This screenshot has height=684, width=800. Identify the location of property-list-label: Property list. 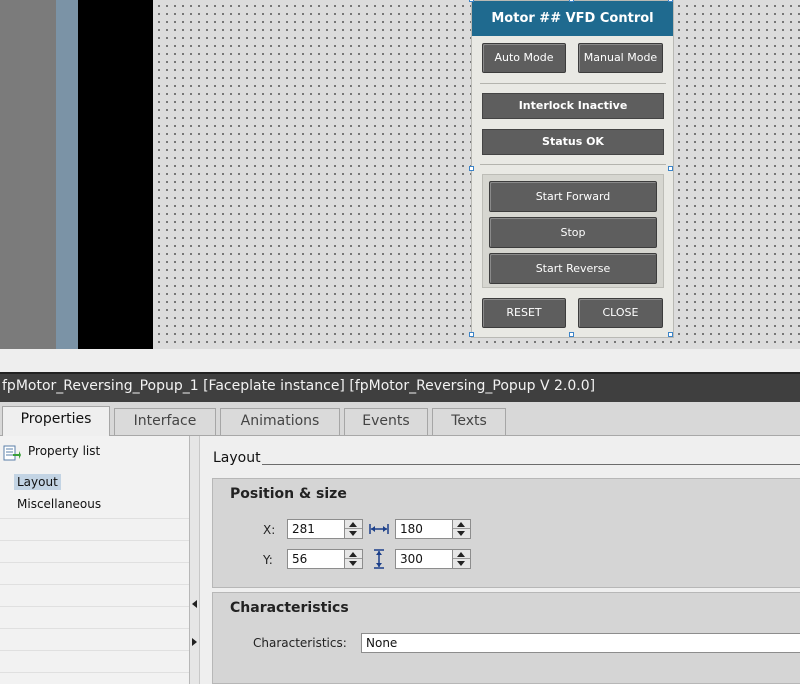
(64, 451).